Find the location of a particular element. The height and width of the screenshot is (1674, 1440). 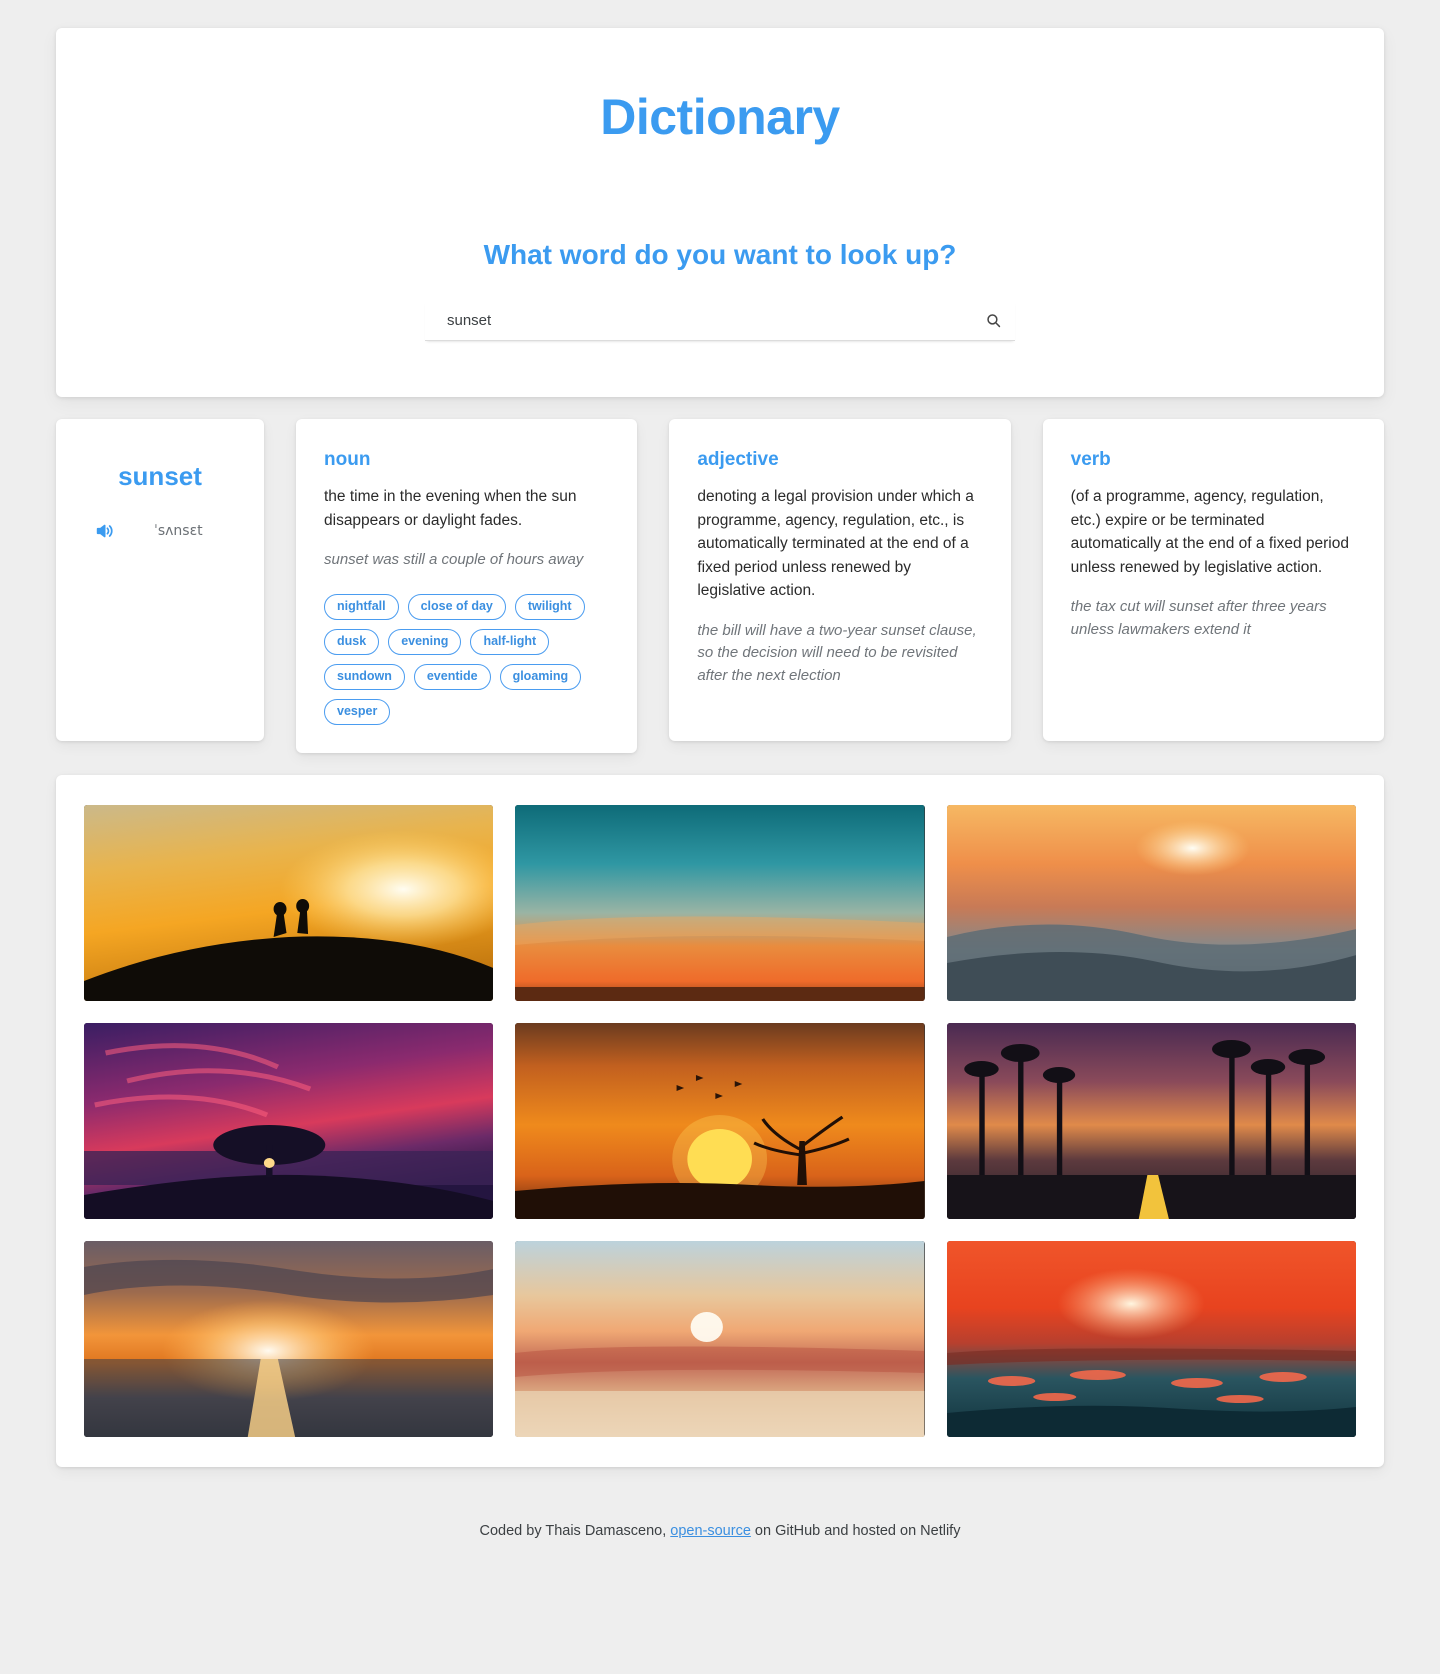

word-card: sunset ˈsʌnsɛt is located at coordinates (160, 580).